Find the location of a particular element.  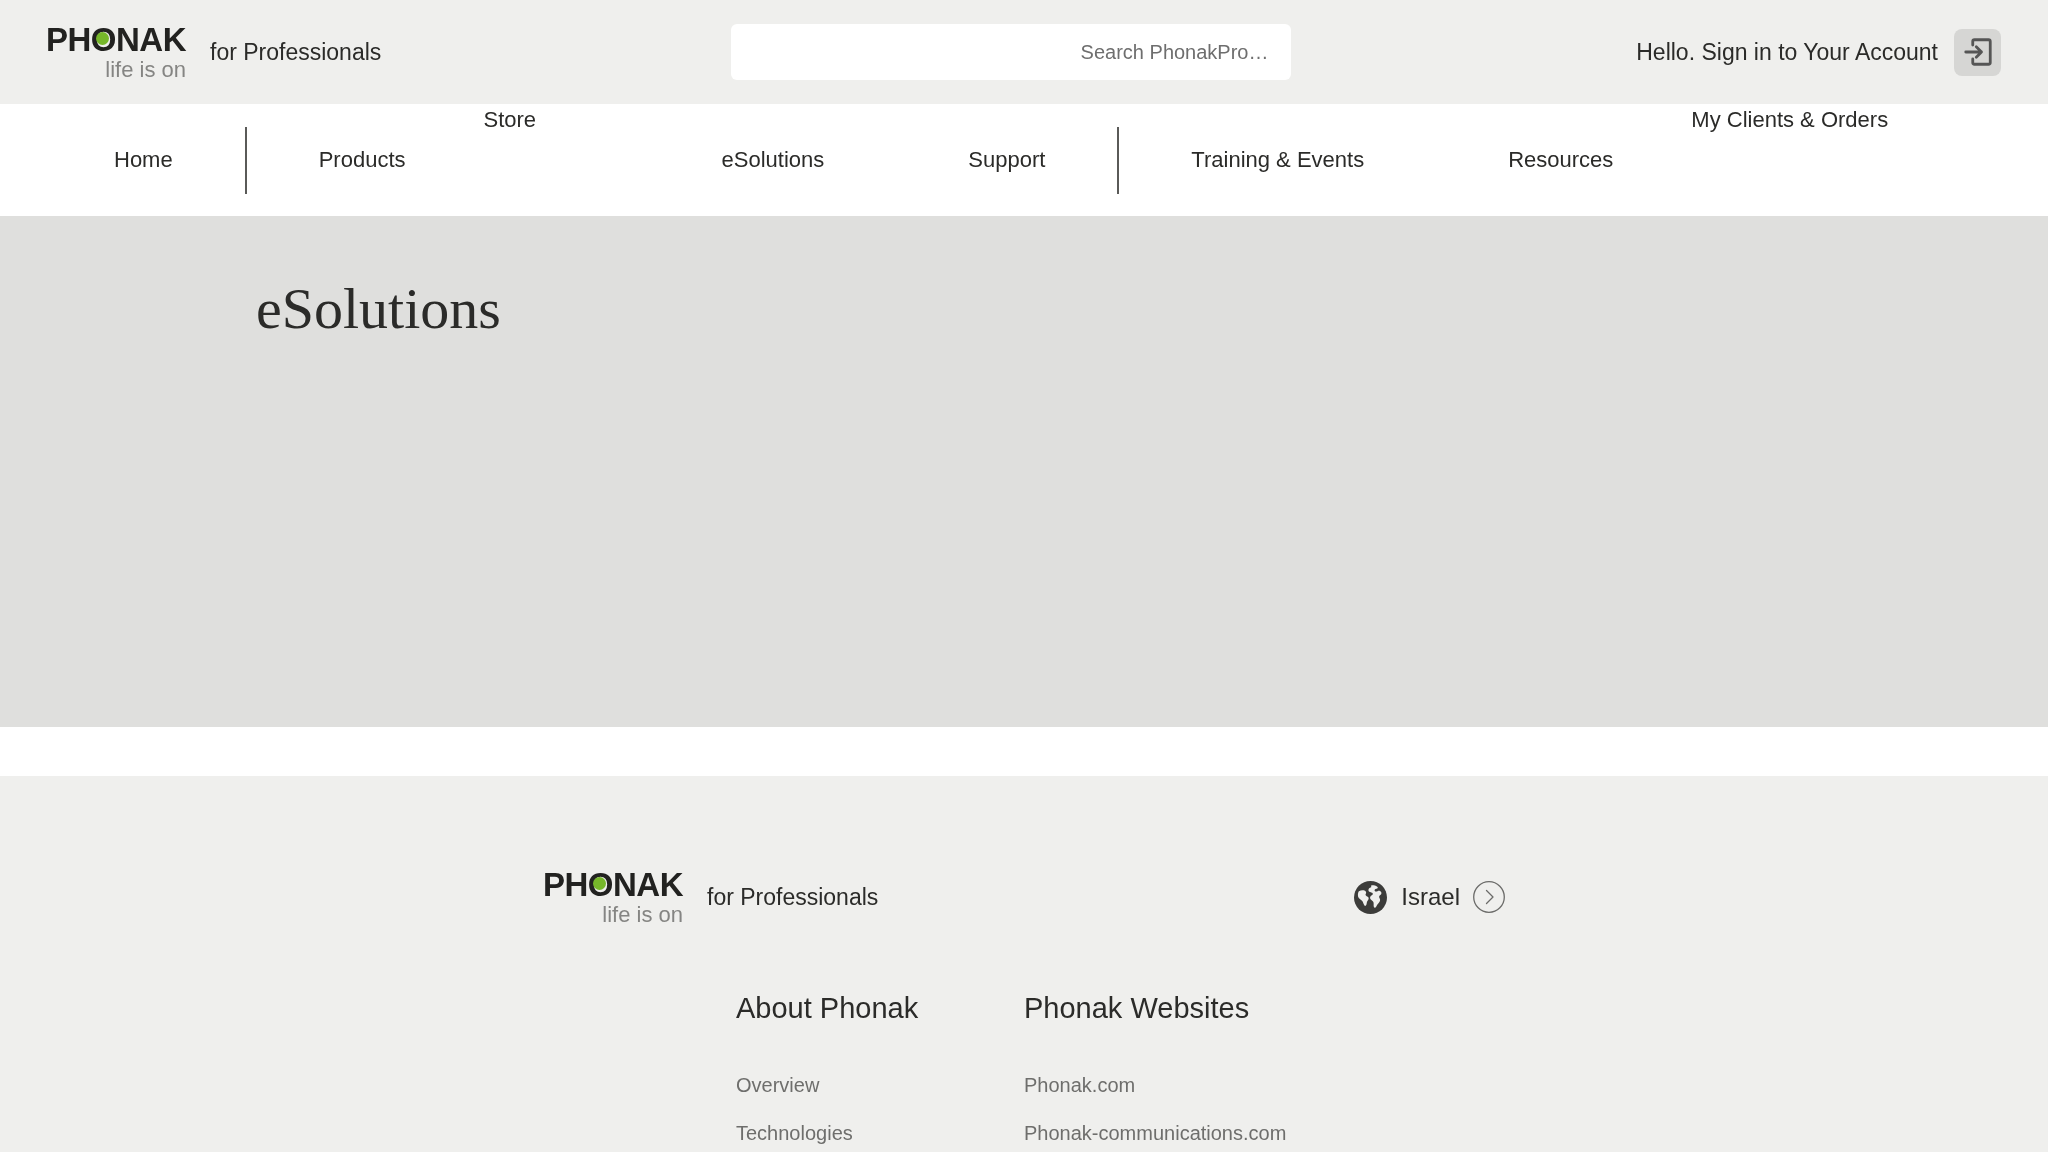

footer-link: Phonak.com is located at coordinates (1080, 1085).